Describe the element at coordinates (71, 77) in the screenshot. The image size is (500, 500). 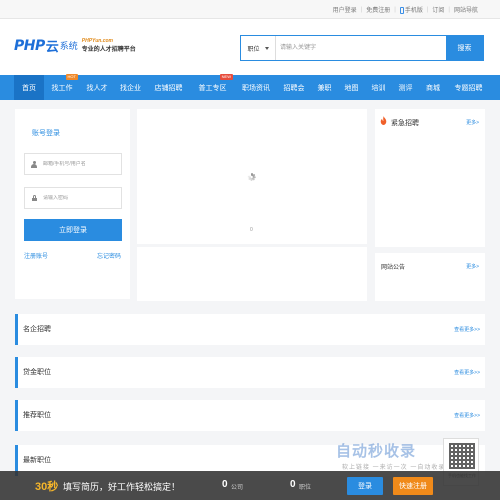
I see `nav-badge: HOT` at that location.